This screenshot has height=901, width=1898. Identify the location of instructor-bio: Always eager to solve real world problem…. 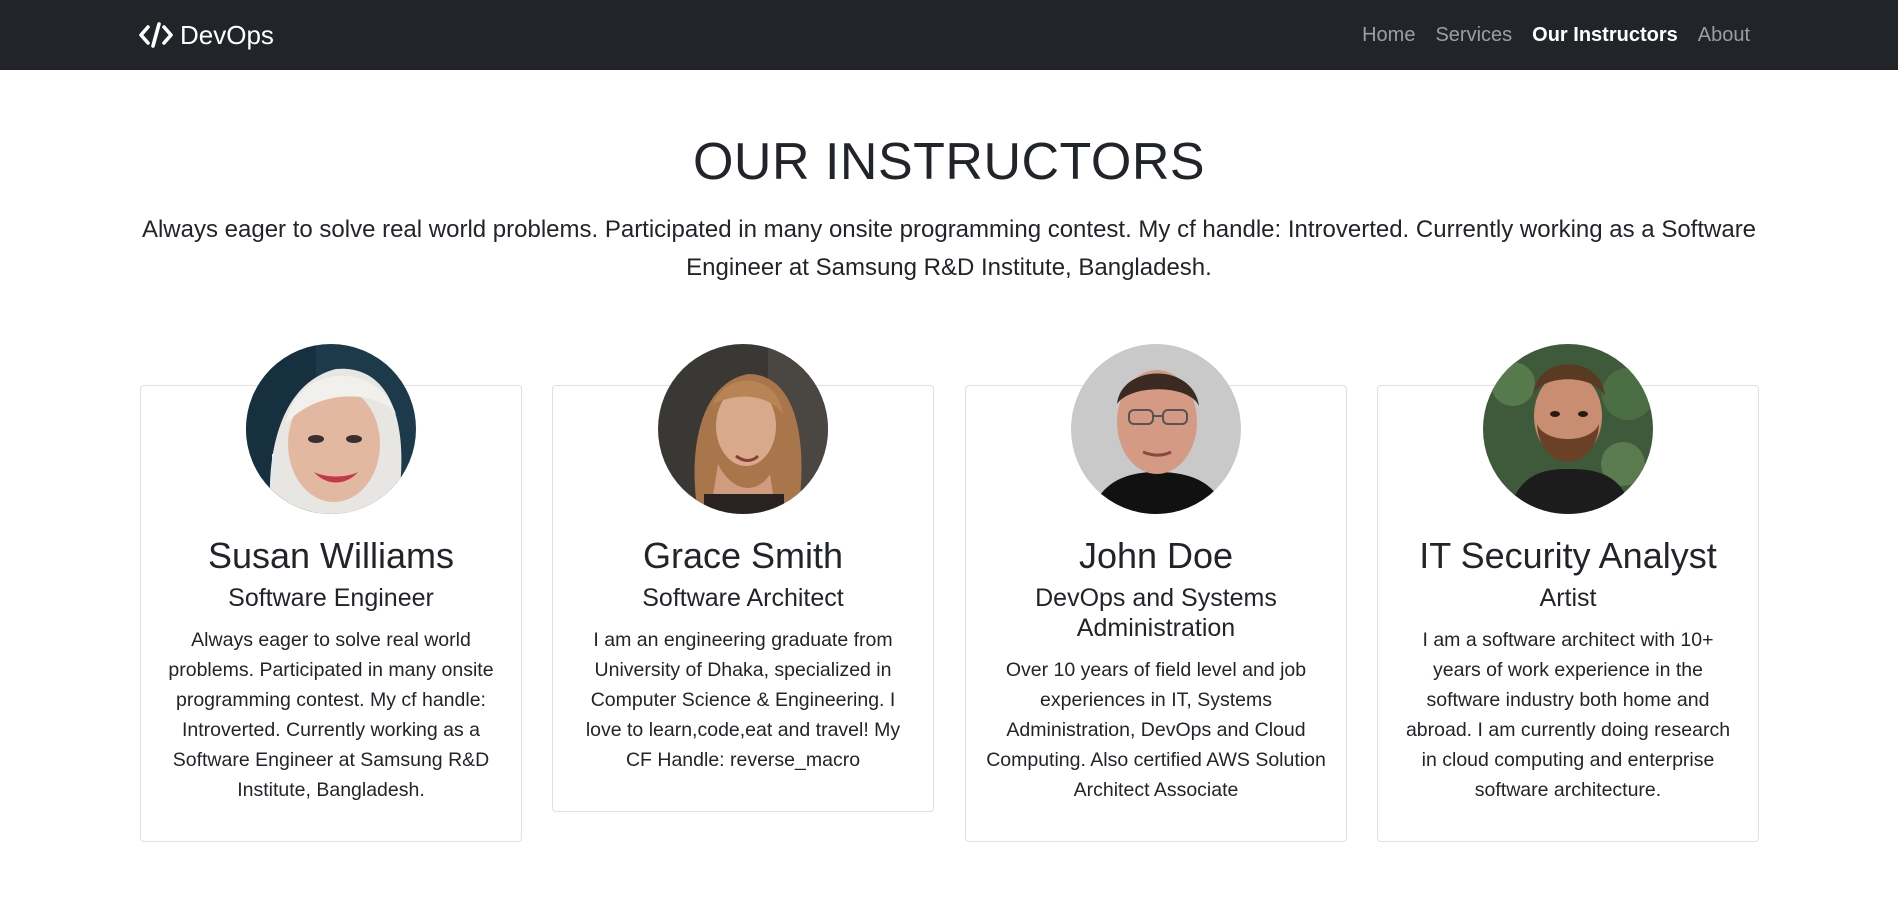
(331, 715).